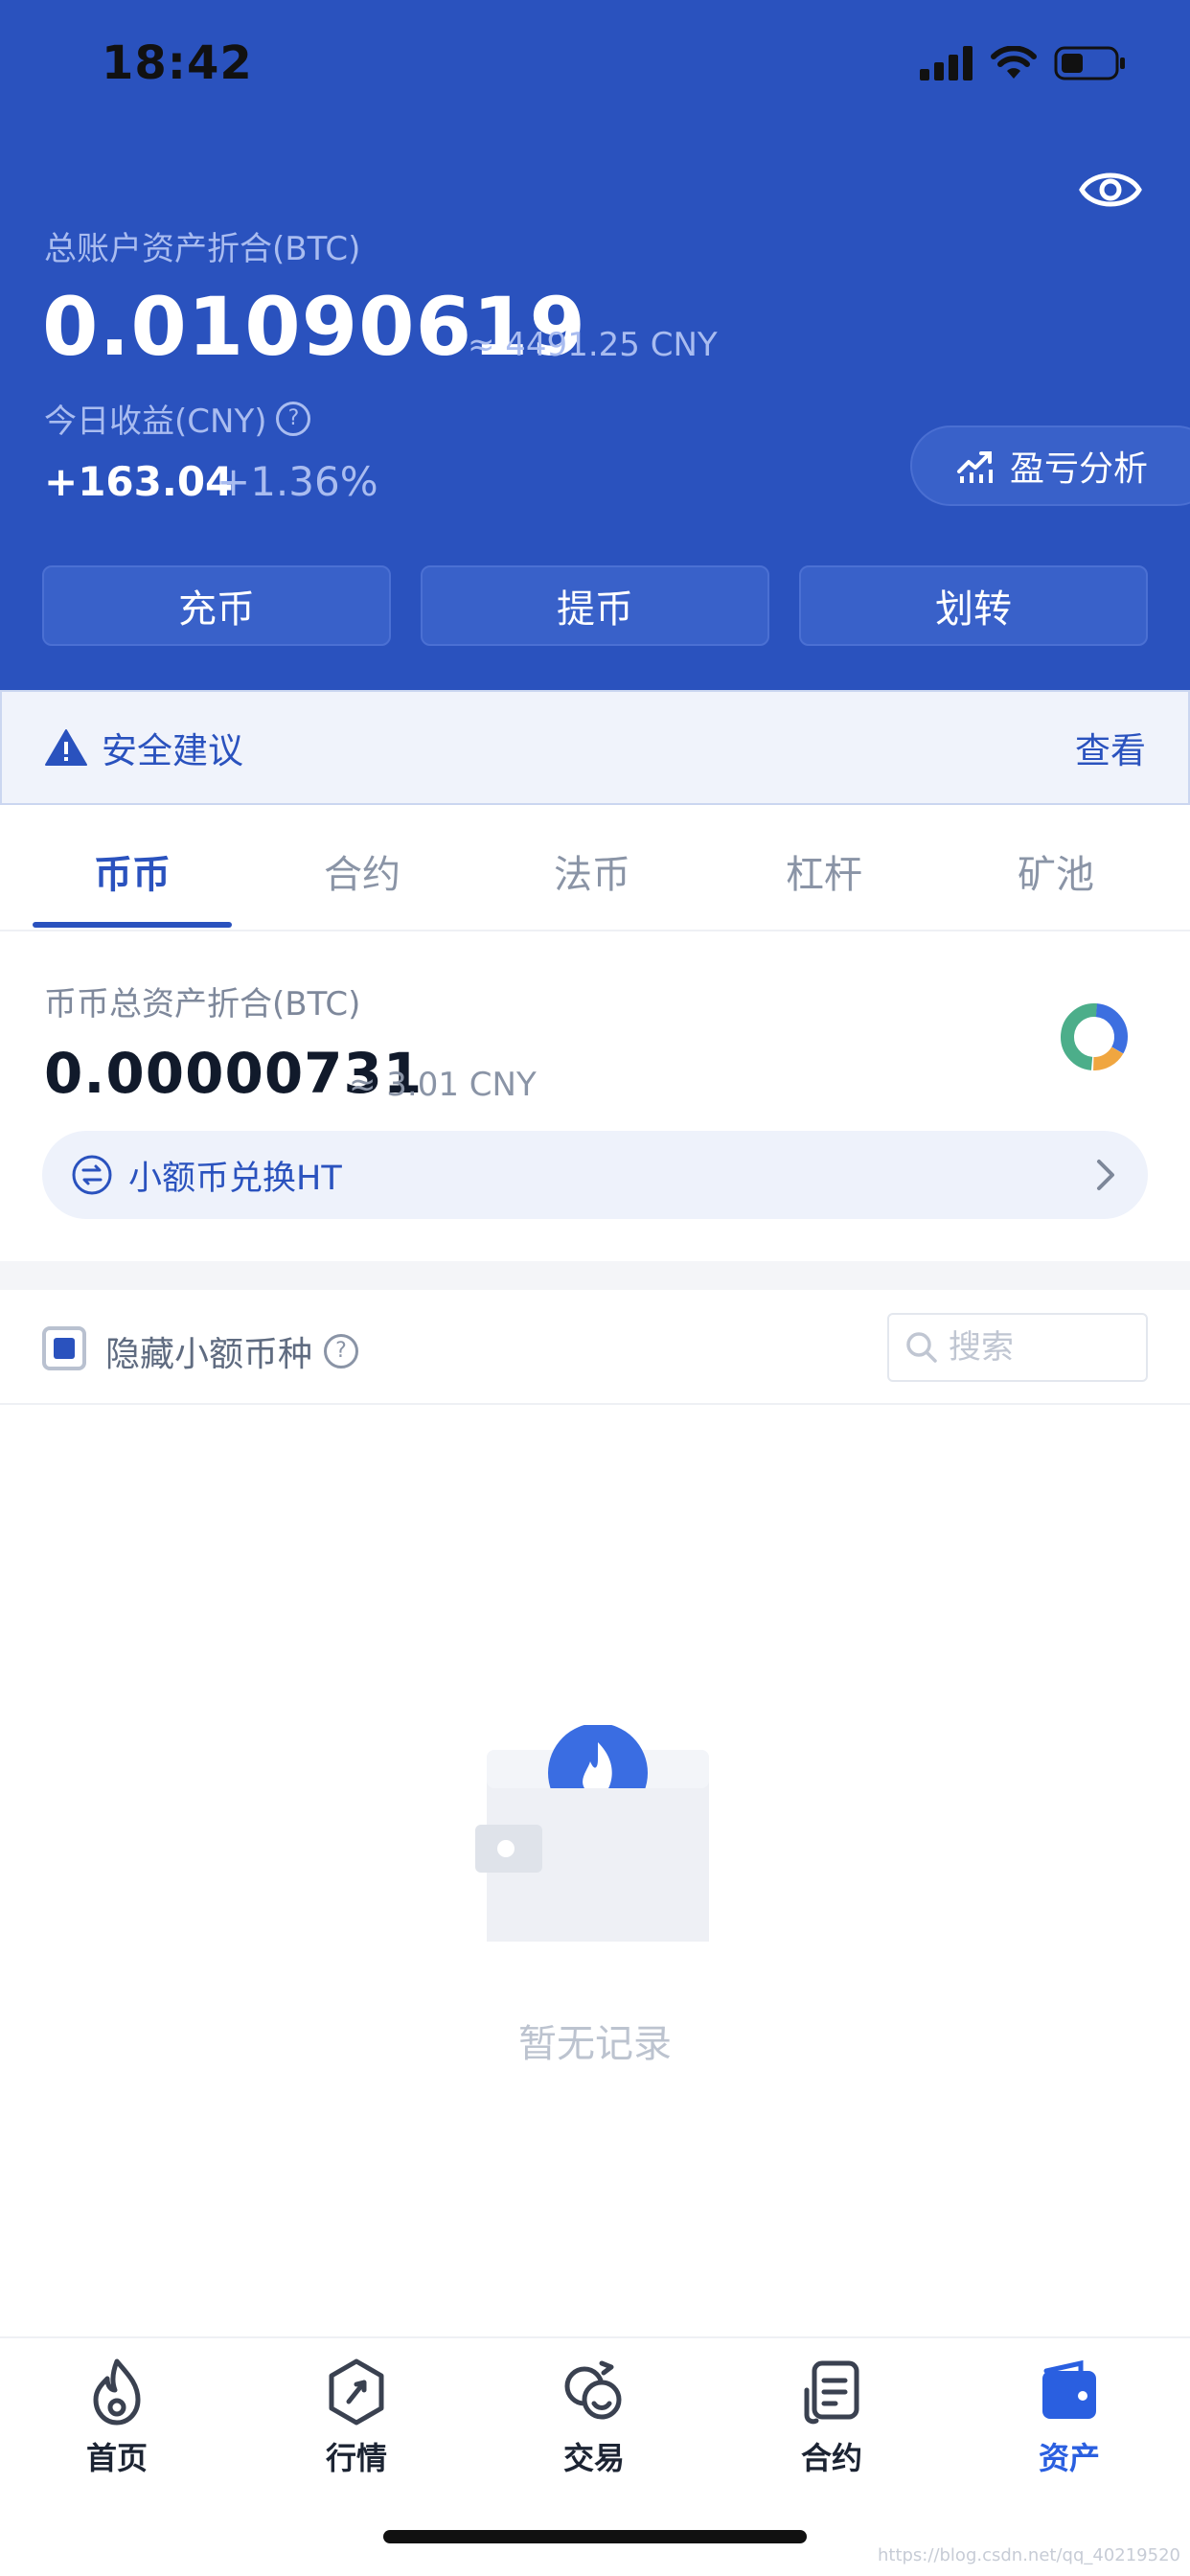 The width and height of the screenshot is (1190, 2576). What do you see at coordinates (357, 2392) in the screenshot?
I see `market-compass-icon` at bounding box center [357, 2392].